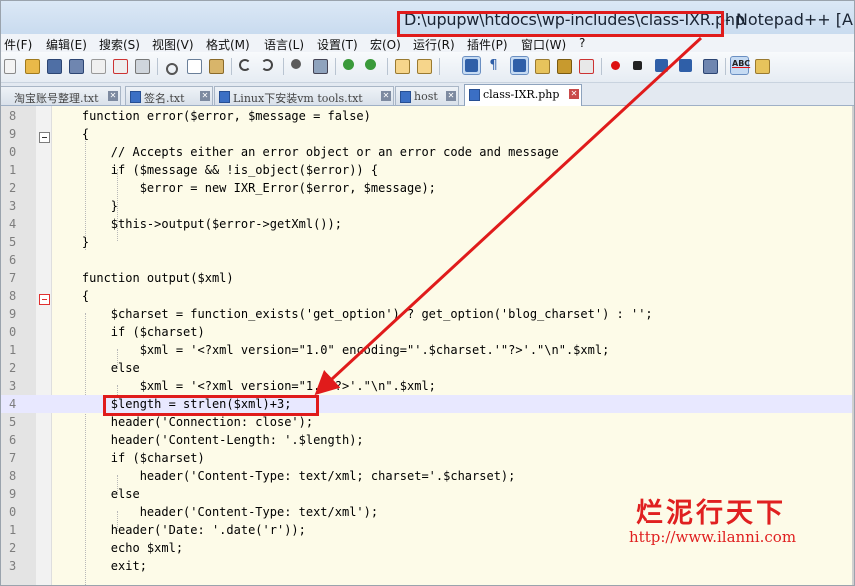 The image size is (855, 586). What do you see at coordinates (711, 513) in the screenshot?
I see `watermark-site-name: 烂泥行天下` at bounding box center [711, 513].